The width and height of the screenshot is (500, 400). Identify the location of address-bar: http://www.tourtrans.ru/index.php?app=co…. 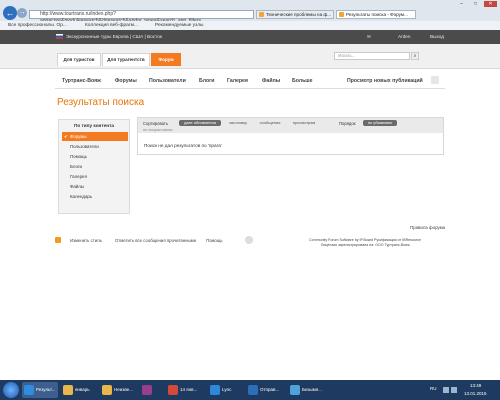
(141, 17).